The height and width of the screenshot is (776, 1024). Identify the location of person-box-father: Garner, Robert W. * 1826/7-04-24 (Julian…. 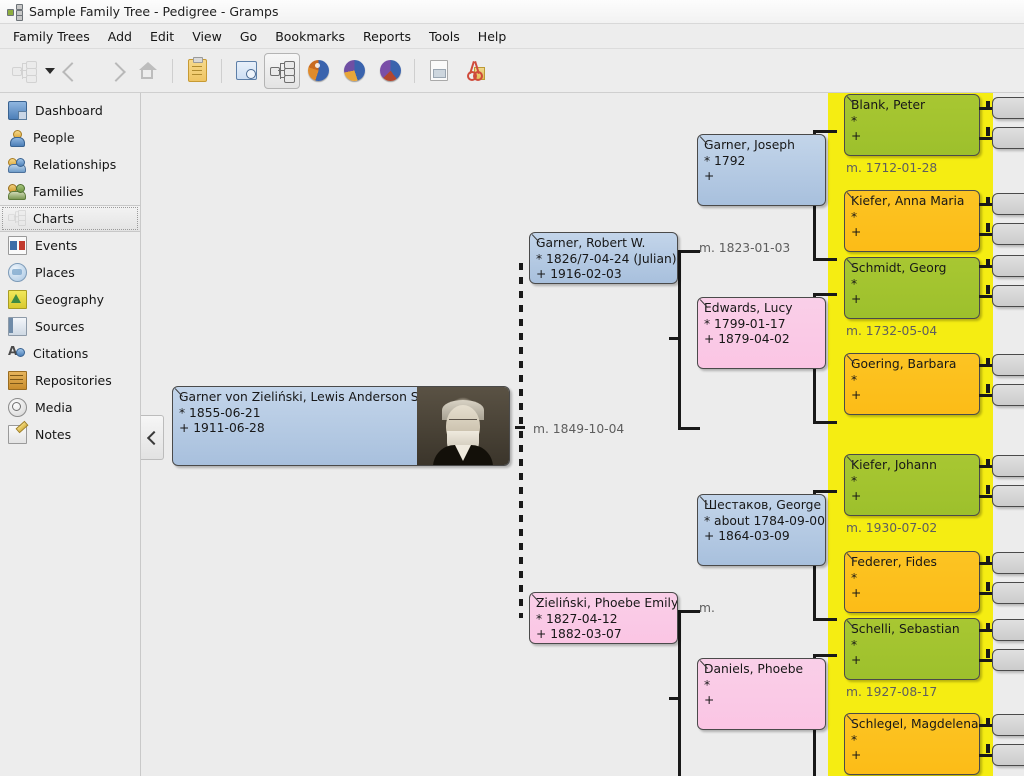
(603, 258).